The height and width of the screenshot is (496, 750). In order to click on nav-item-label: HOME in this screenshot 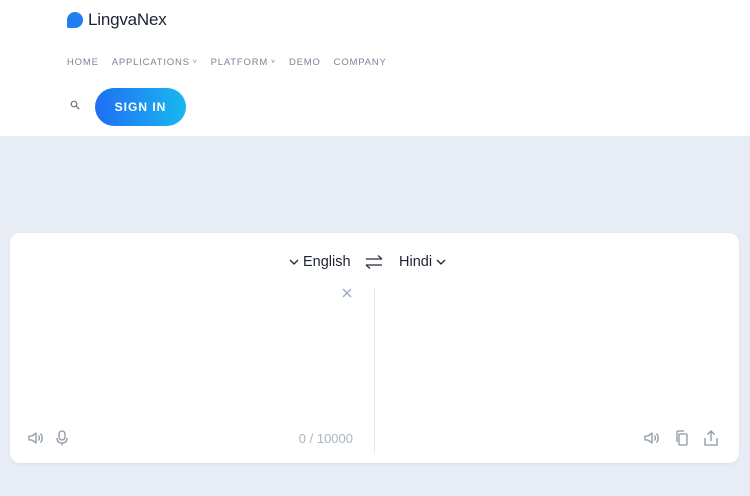, I will do `click(83, 62)`.